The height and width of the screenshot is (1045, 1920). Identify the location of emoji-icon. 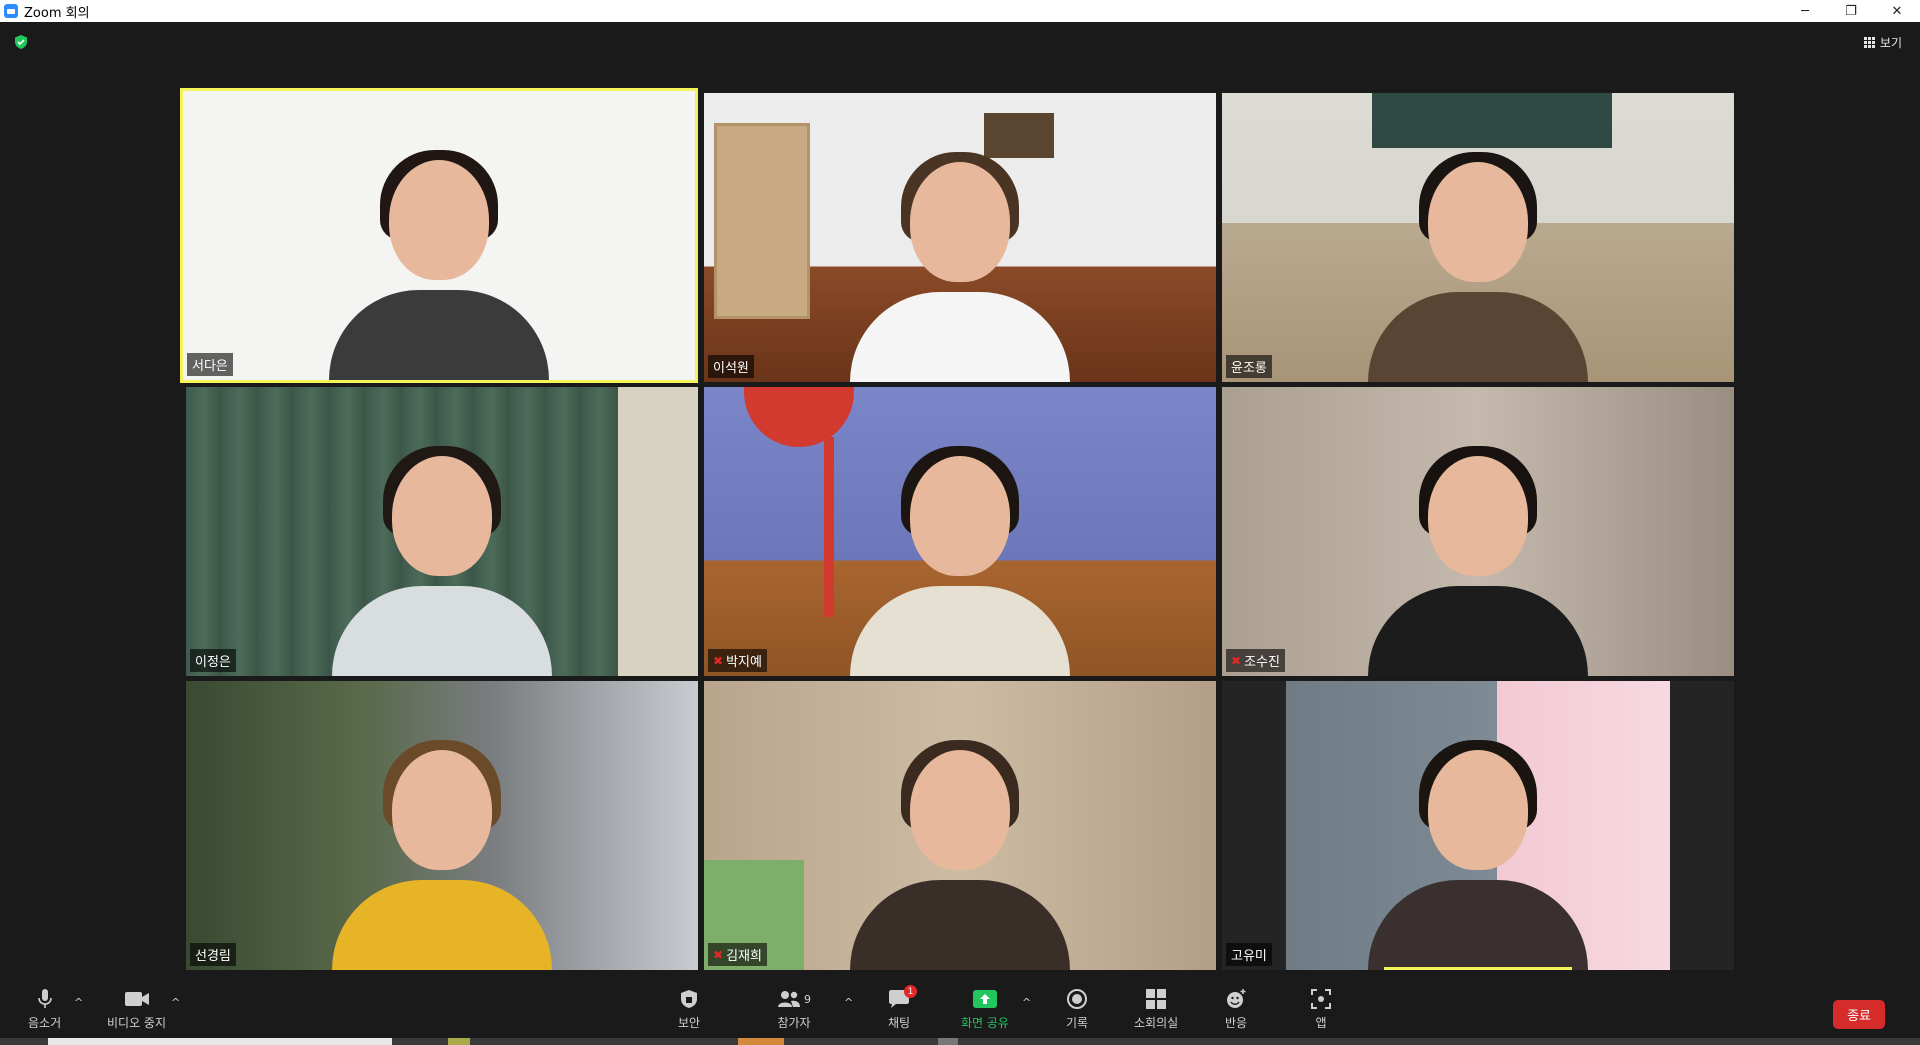
(1236, 999).